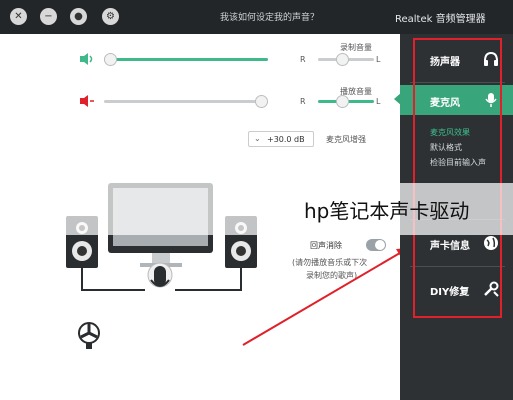 This screenshot has width=513, height=400. I want to click on chevron-down-icon: ⌄, so click(257, 138).